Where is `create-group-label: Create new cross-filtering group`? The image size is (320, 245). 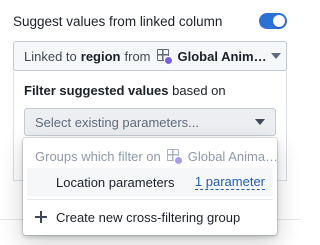 create-group-label: Create new cross-filtering group is located at coordinates (148, 217).